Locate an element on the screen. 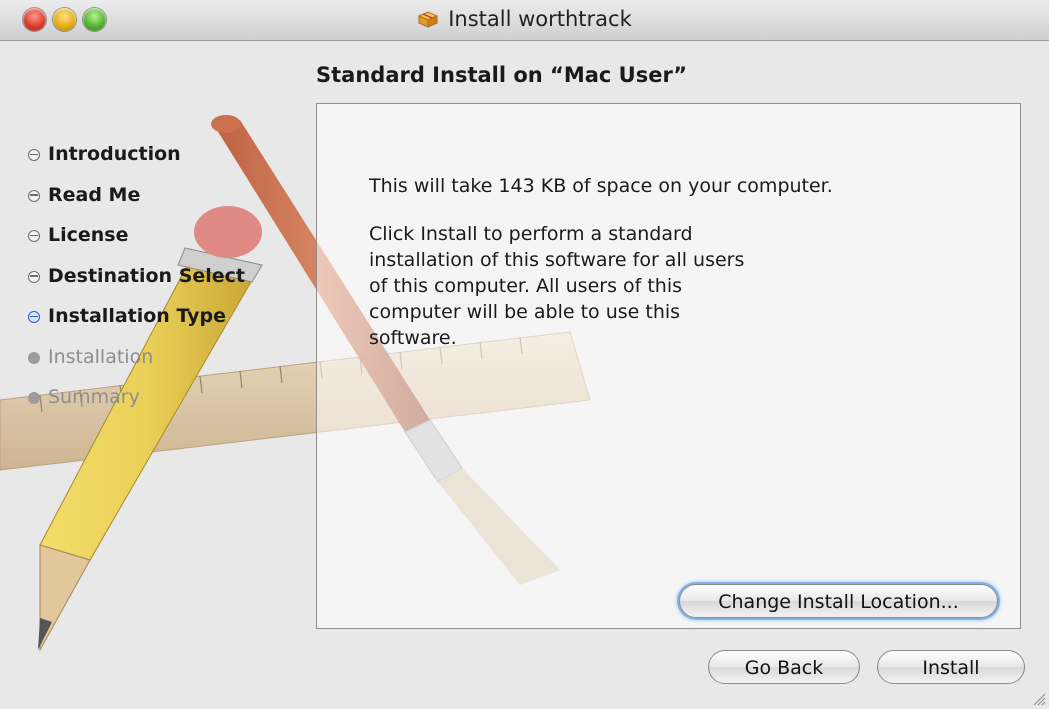 Image resolution: width=1049 pixels, height=709 pixels. install-button: Install is located at coordinates (951, 667).